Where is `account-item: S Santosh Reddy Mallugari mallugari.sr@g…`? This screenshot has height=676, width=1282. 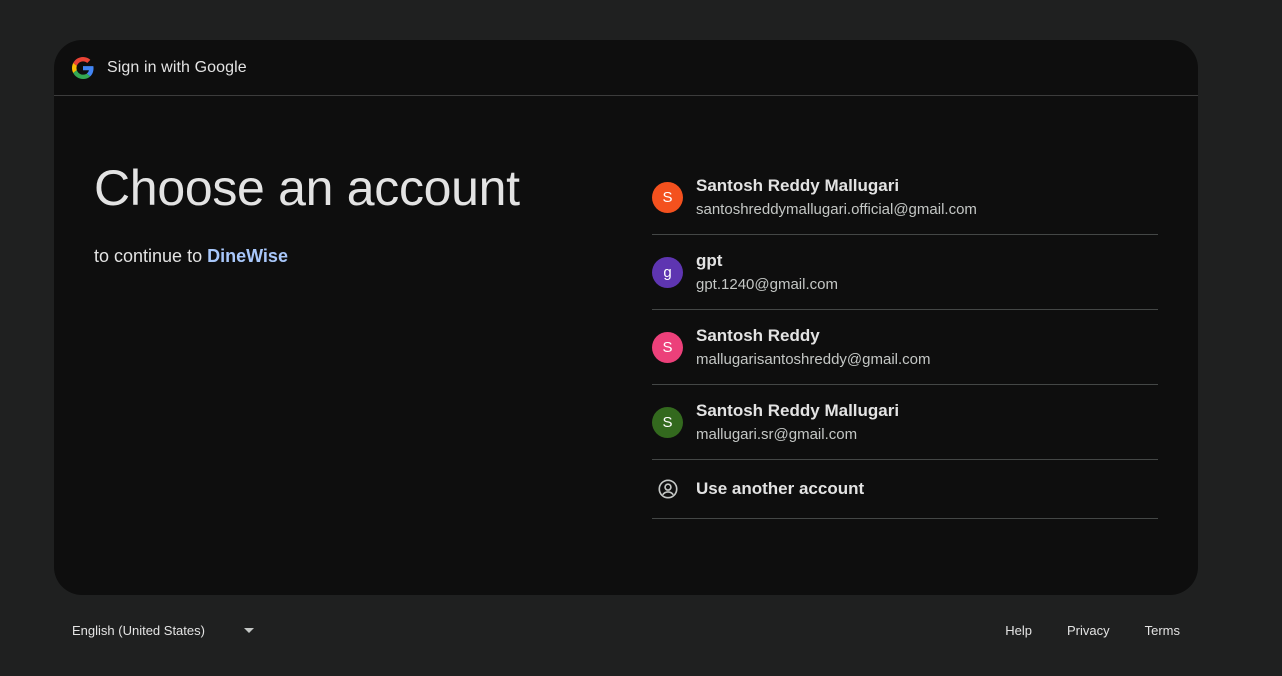
account-item: S Santosh Reddy Mallugari mallugari.sr@g… is located at coordinates (905, 422).